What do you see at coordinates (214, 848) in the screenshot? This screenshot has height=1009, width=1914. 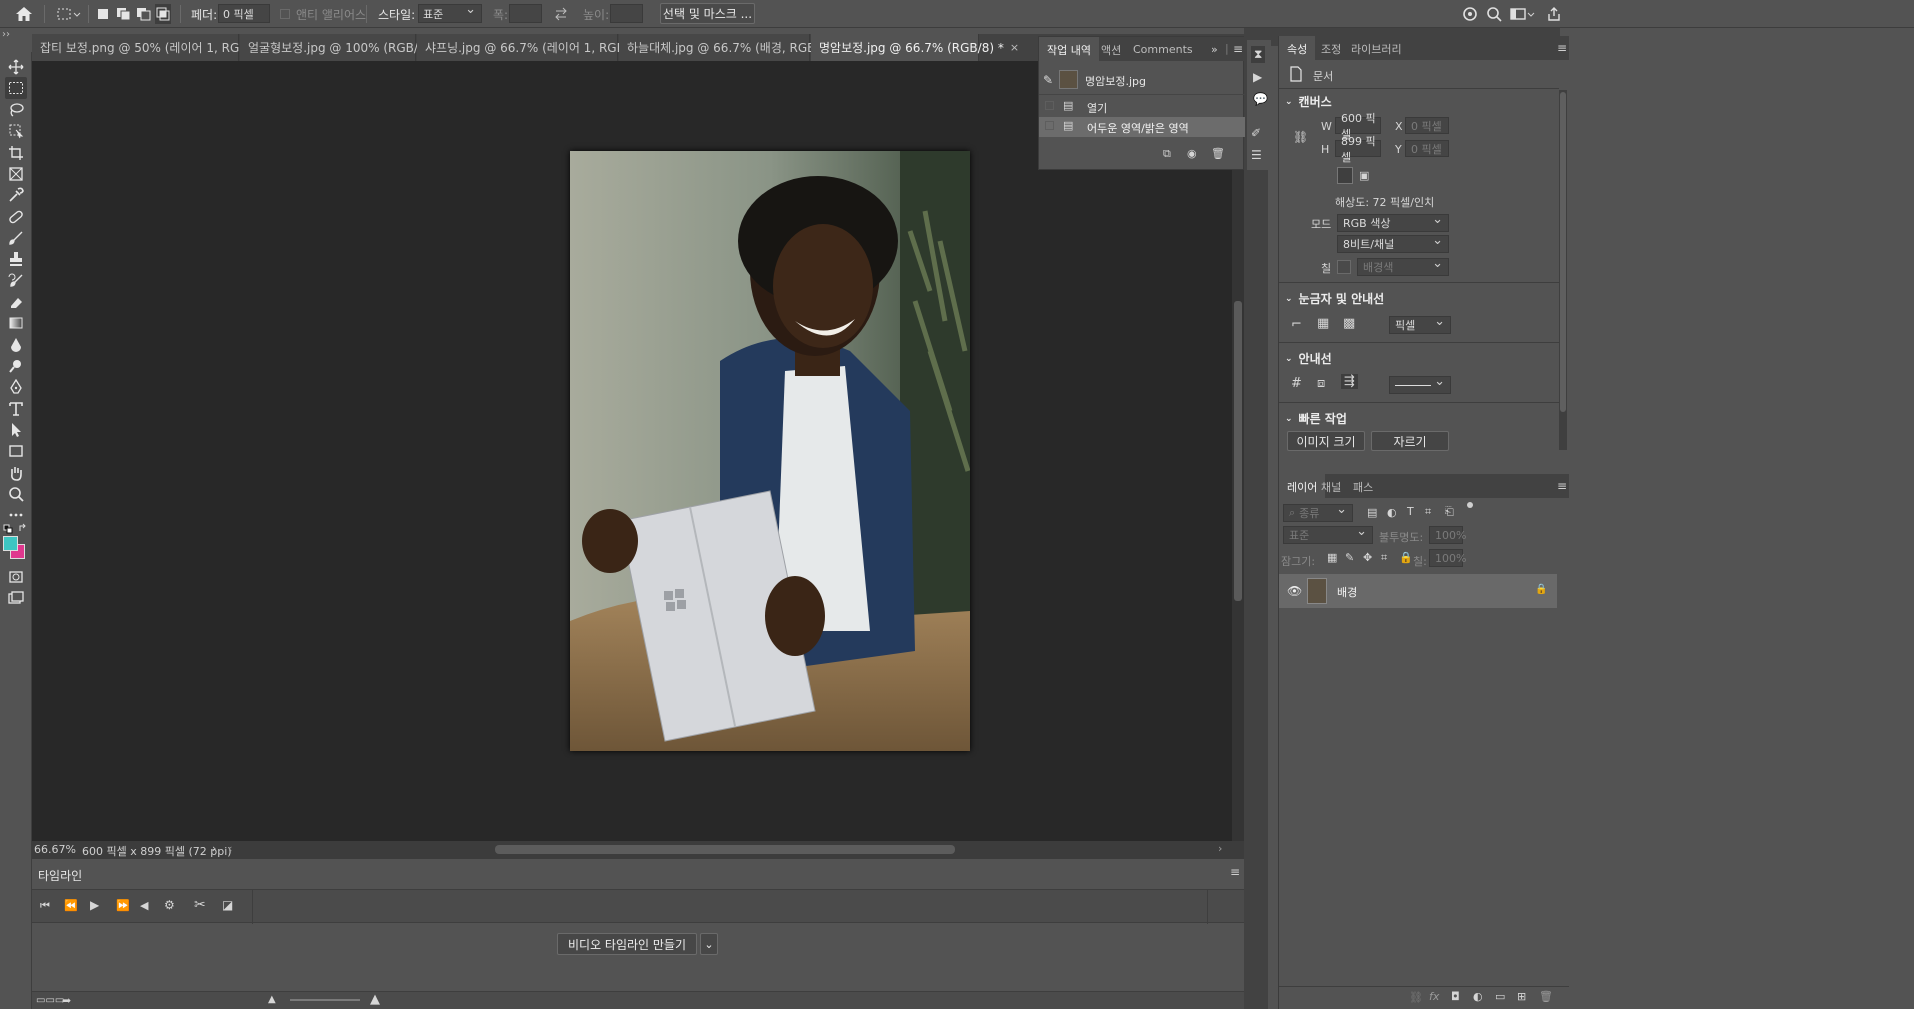 I see `status-expand-icon: ›` at bounding box center [214, 848].